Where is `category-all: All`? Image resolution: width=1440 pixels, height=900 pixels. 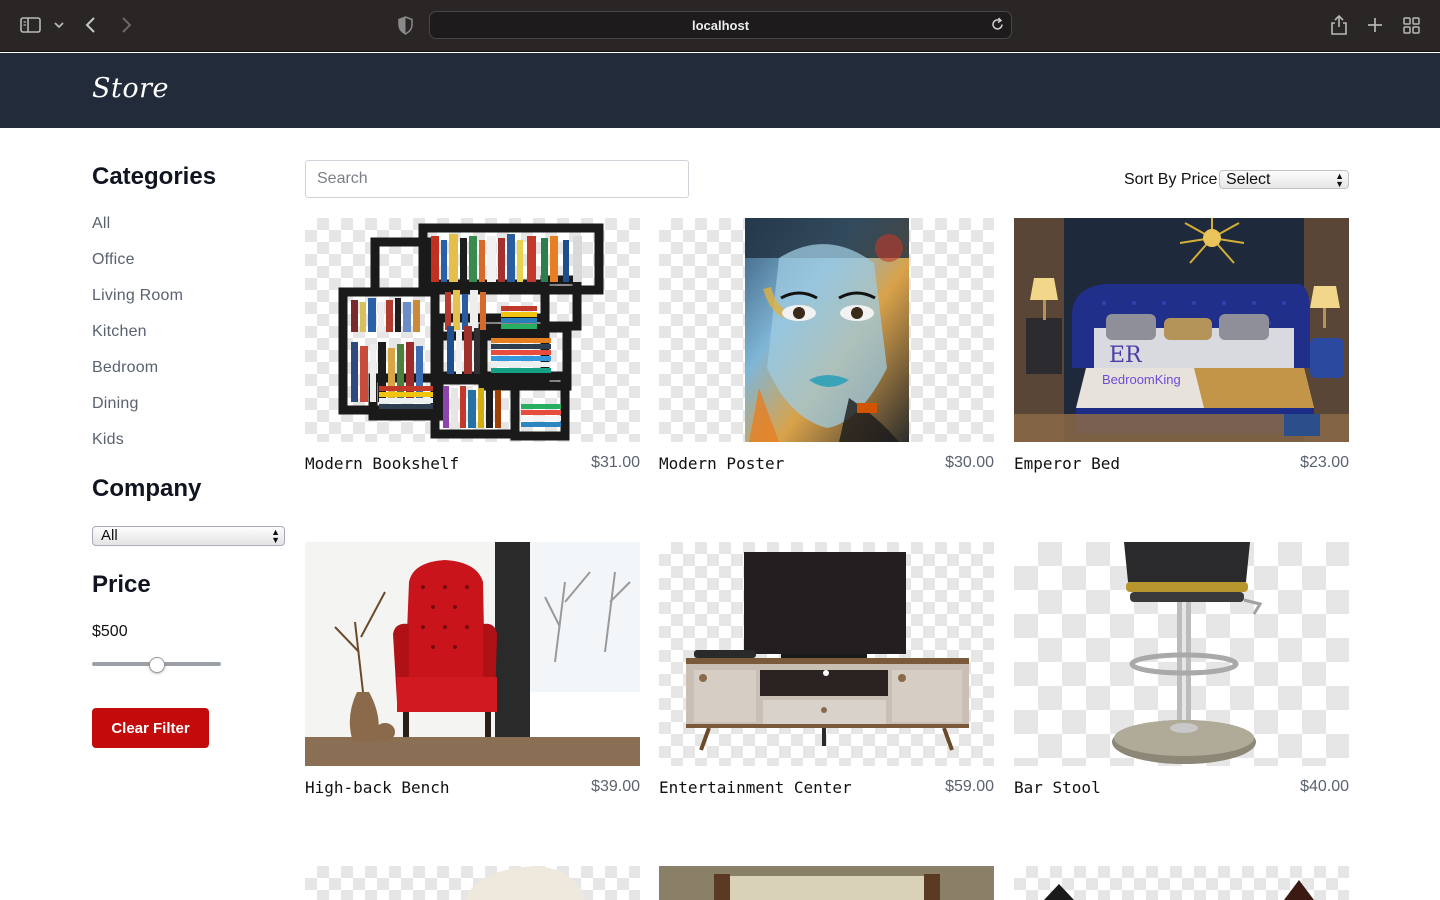
category-all: All is located at coordinates (101, 224).